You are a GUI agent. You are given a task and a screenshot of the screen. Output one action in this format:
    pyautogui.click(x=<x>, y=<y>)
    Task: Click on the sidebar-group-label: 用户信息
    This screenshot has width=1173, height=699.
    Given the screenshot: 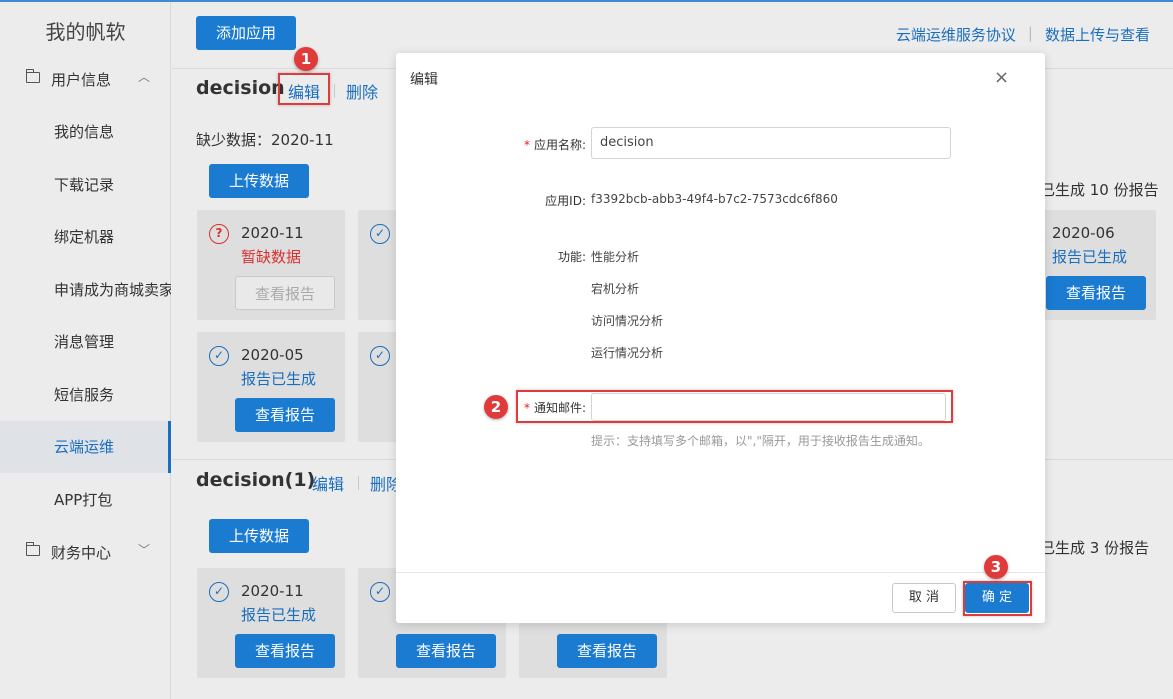 What is the action you would take?
    pyautogui.click(x=81, y=80)
    